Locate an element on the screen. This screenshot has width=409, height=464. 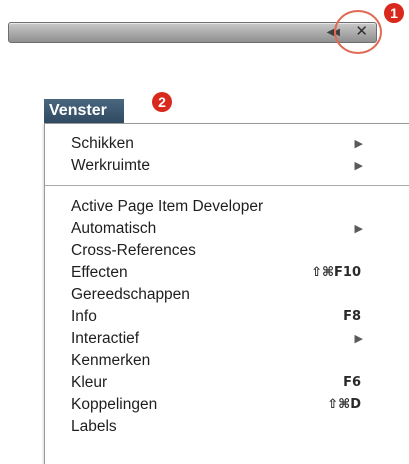
menu-item-info: Info F8 is located at coordinates (240, 317).